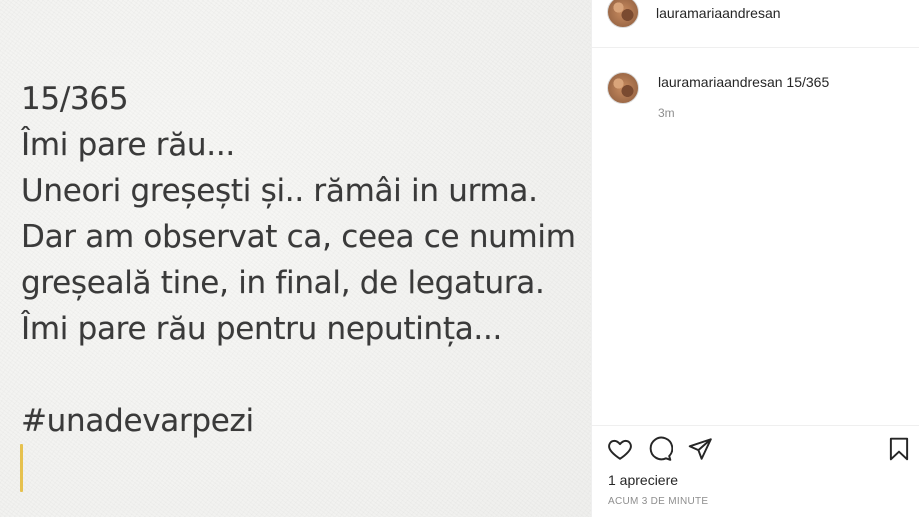 The width and height of the screenshot is (919, 517). I want to click on post-timestamp: ACUM 3 DE MINUTE, so click(658, 501).